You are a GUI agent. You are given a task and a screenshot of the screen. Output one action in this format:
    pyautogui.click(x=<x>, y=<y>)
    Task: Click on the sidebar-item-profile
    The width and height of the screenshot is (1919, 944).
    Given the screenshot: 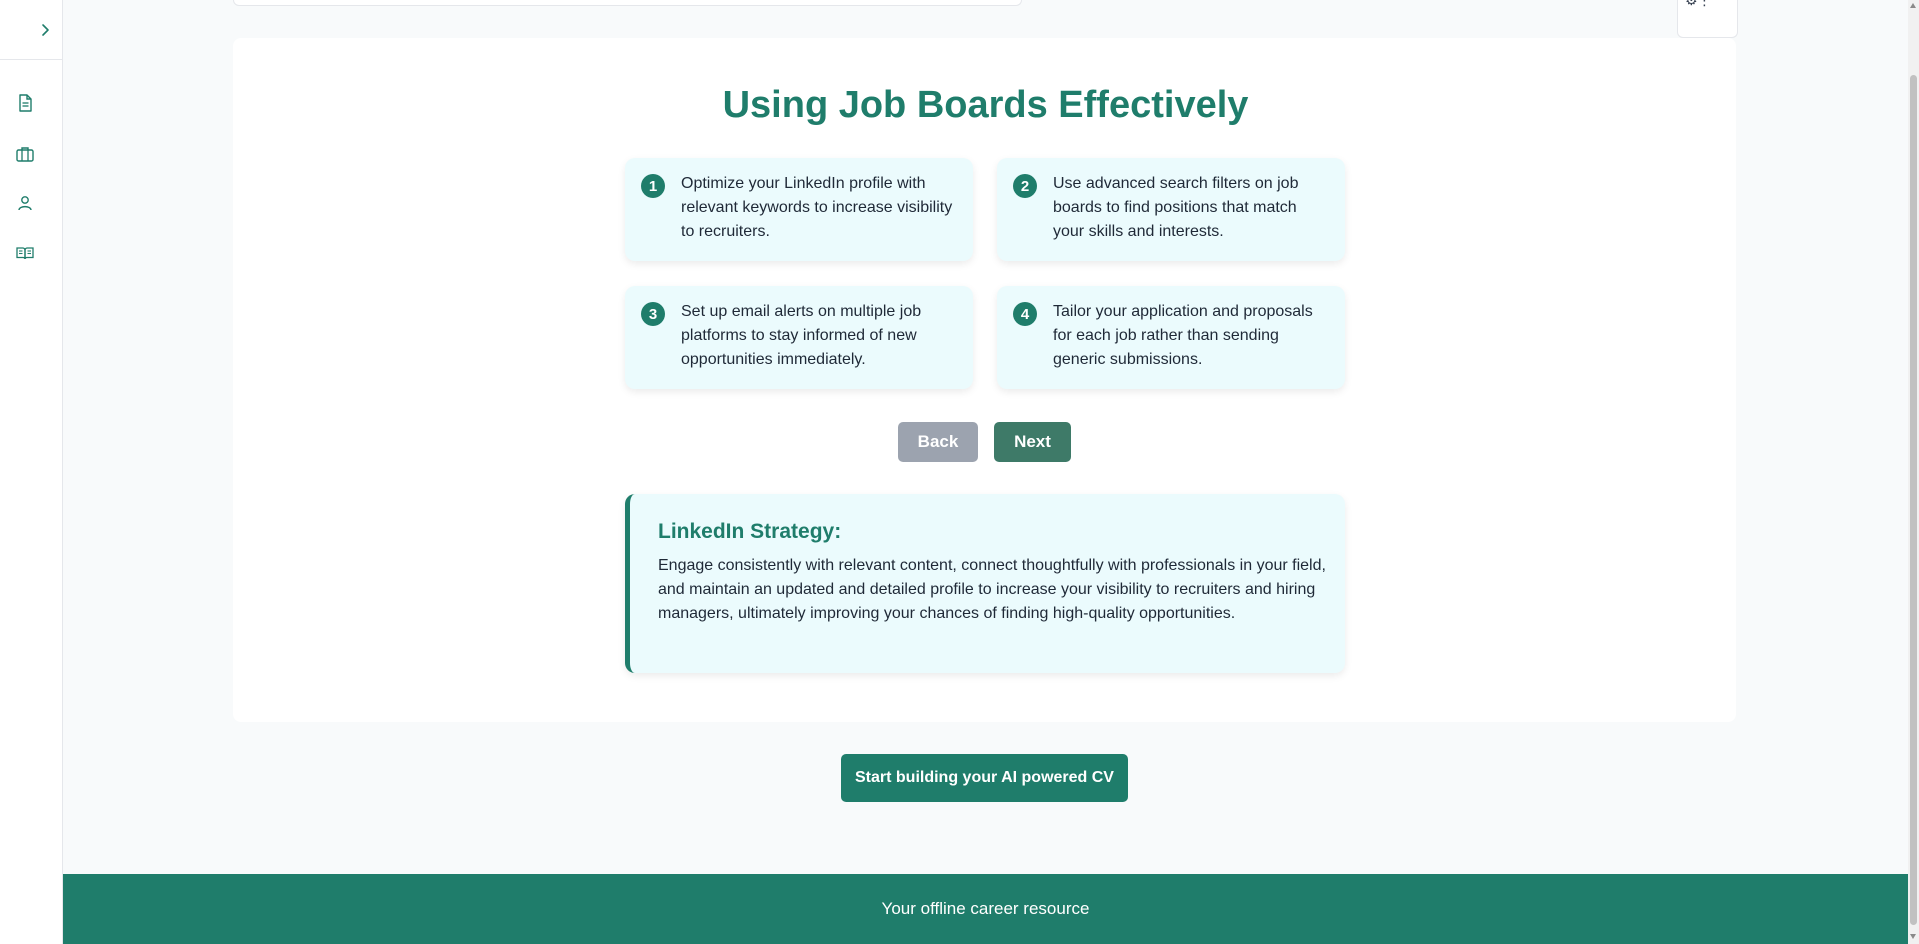 What is the action you would take?
    pyautogui.click(x=25, y=203)
    